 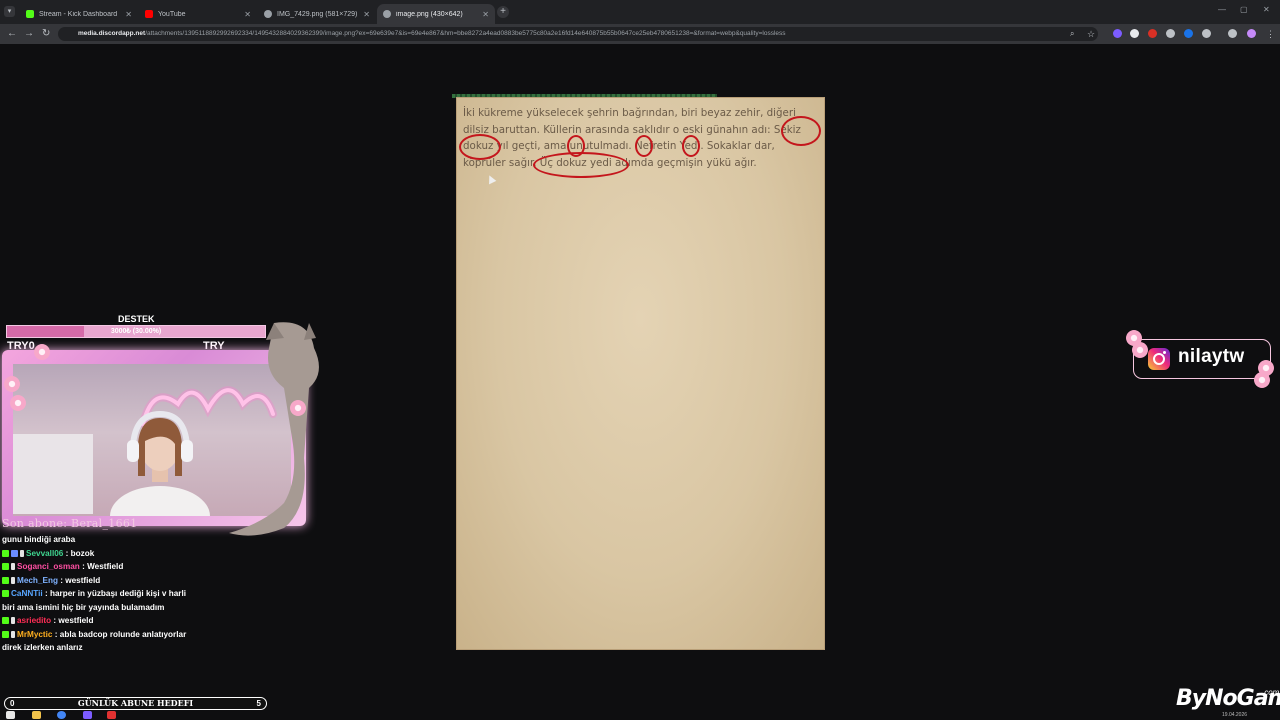 What do you see at coordinates (30, 14) in the screenshot?
I see `kick-icon` at bounding box center [30, 14].